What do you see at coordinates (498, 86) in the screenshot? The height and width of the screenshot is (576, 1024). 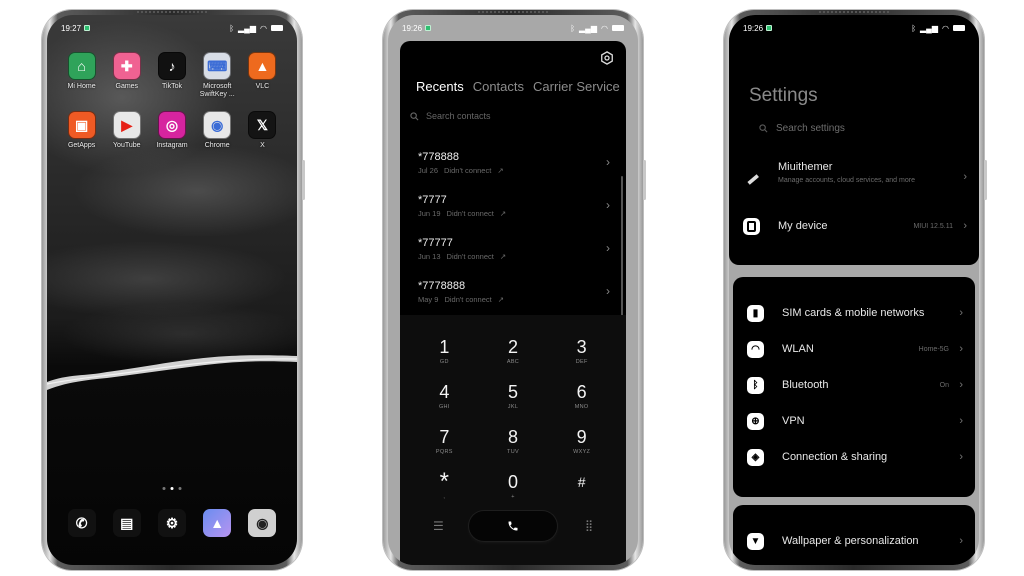 I see `tab-contacts: Contacts` at bounding box center [498, 86].